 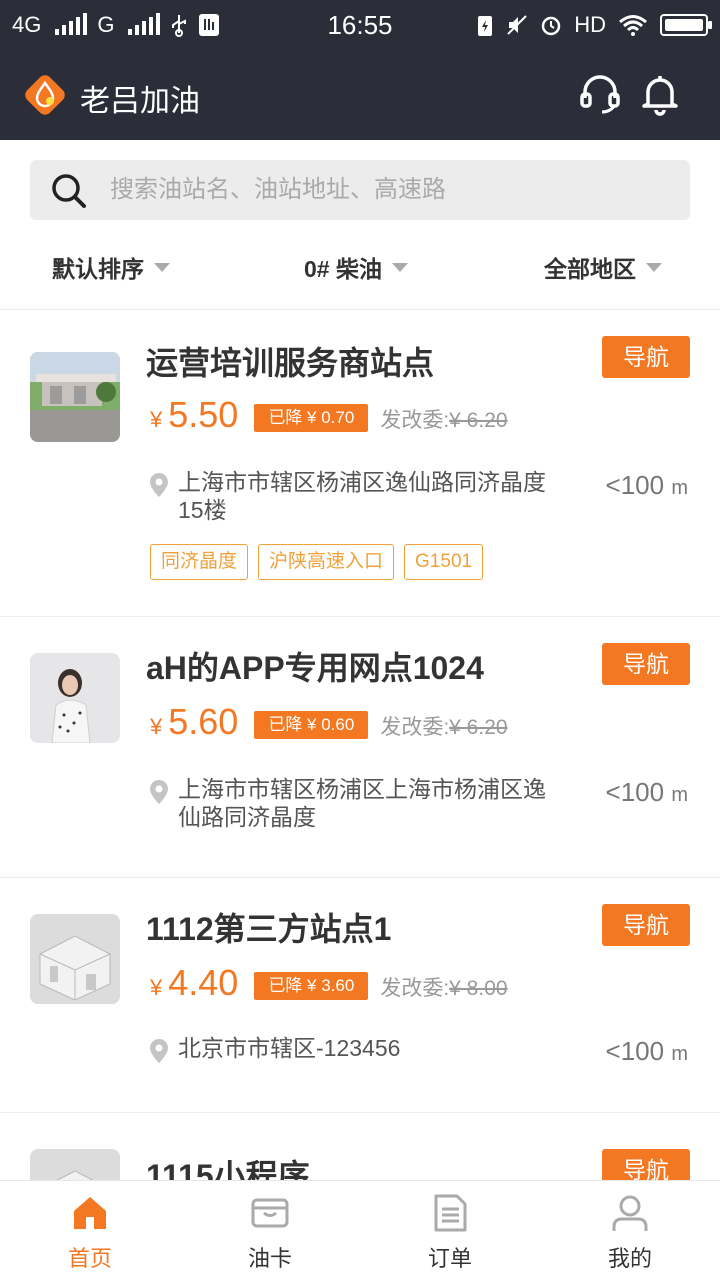 What do you see at coordinates (289, 1048) in the screenshot?
I see `station-address: 北京市市辖区-123456` at bounding box center [289, 1048].